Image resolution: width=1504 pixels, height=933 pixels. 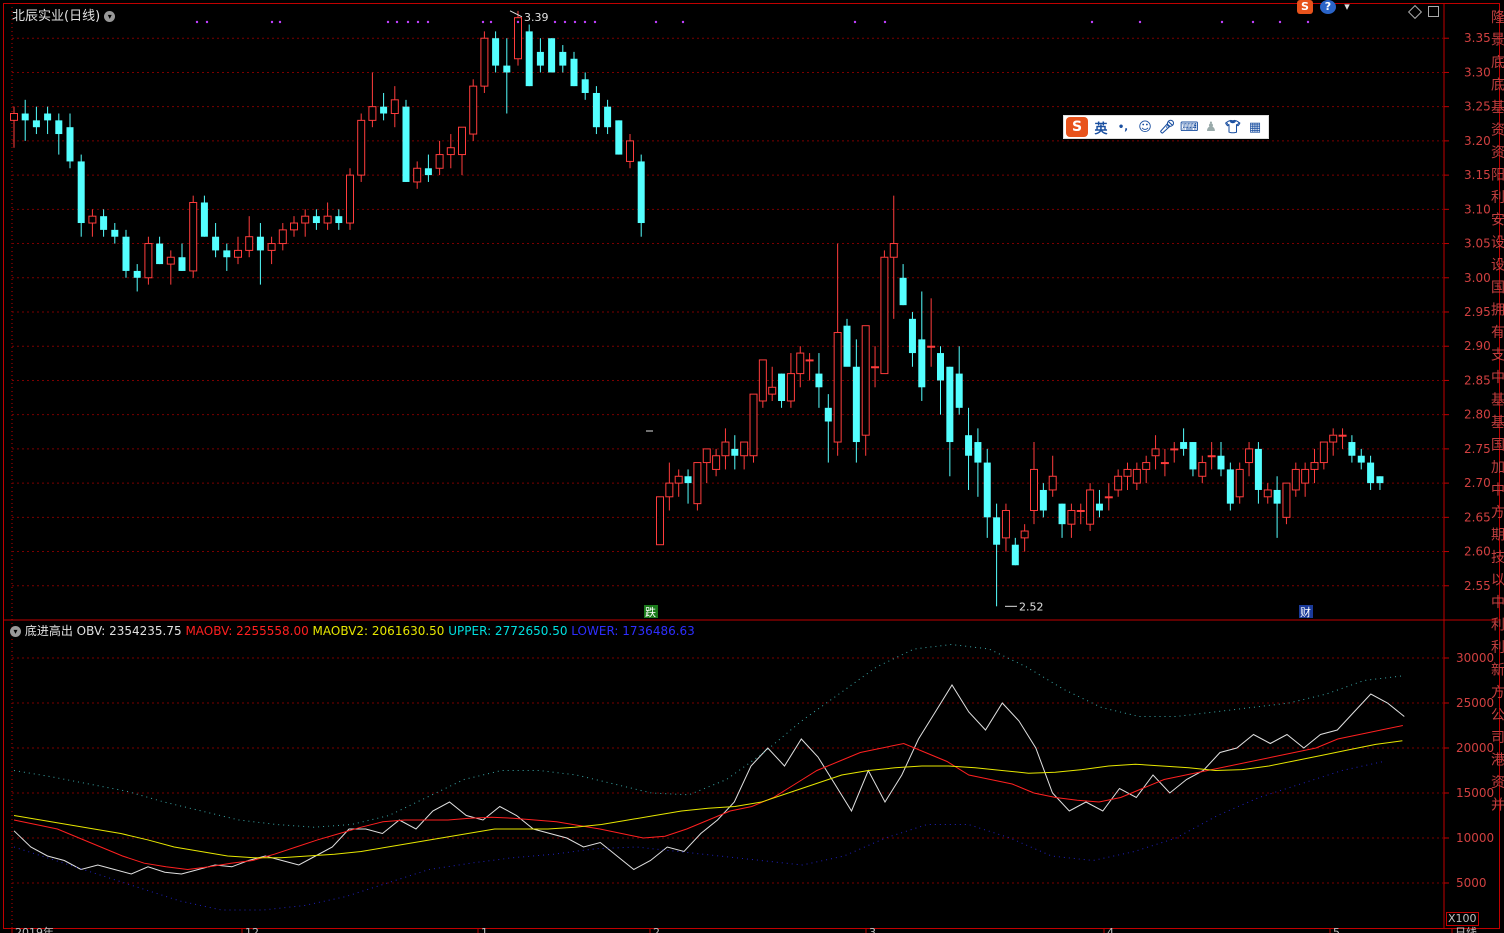 What do you see at coordinates (1305, 612) in the screenshot?
I see `marker-cai: 财` at bounding box center [1305, 612].